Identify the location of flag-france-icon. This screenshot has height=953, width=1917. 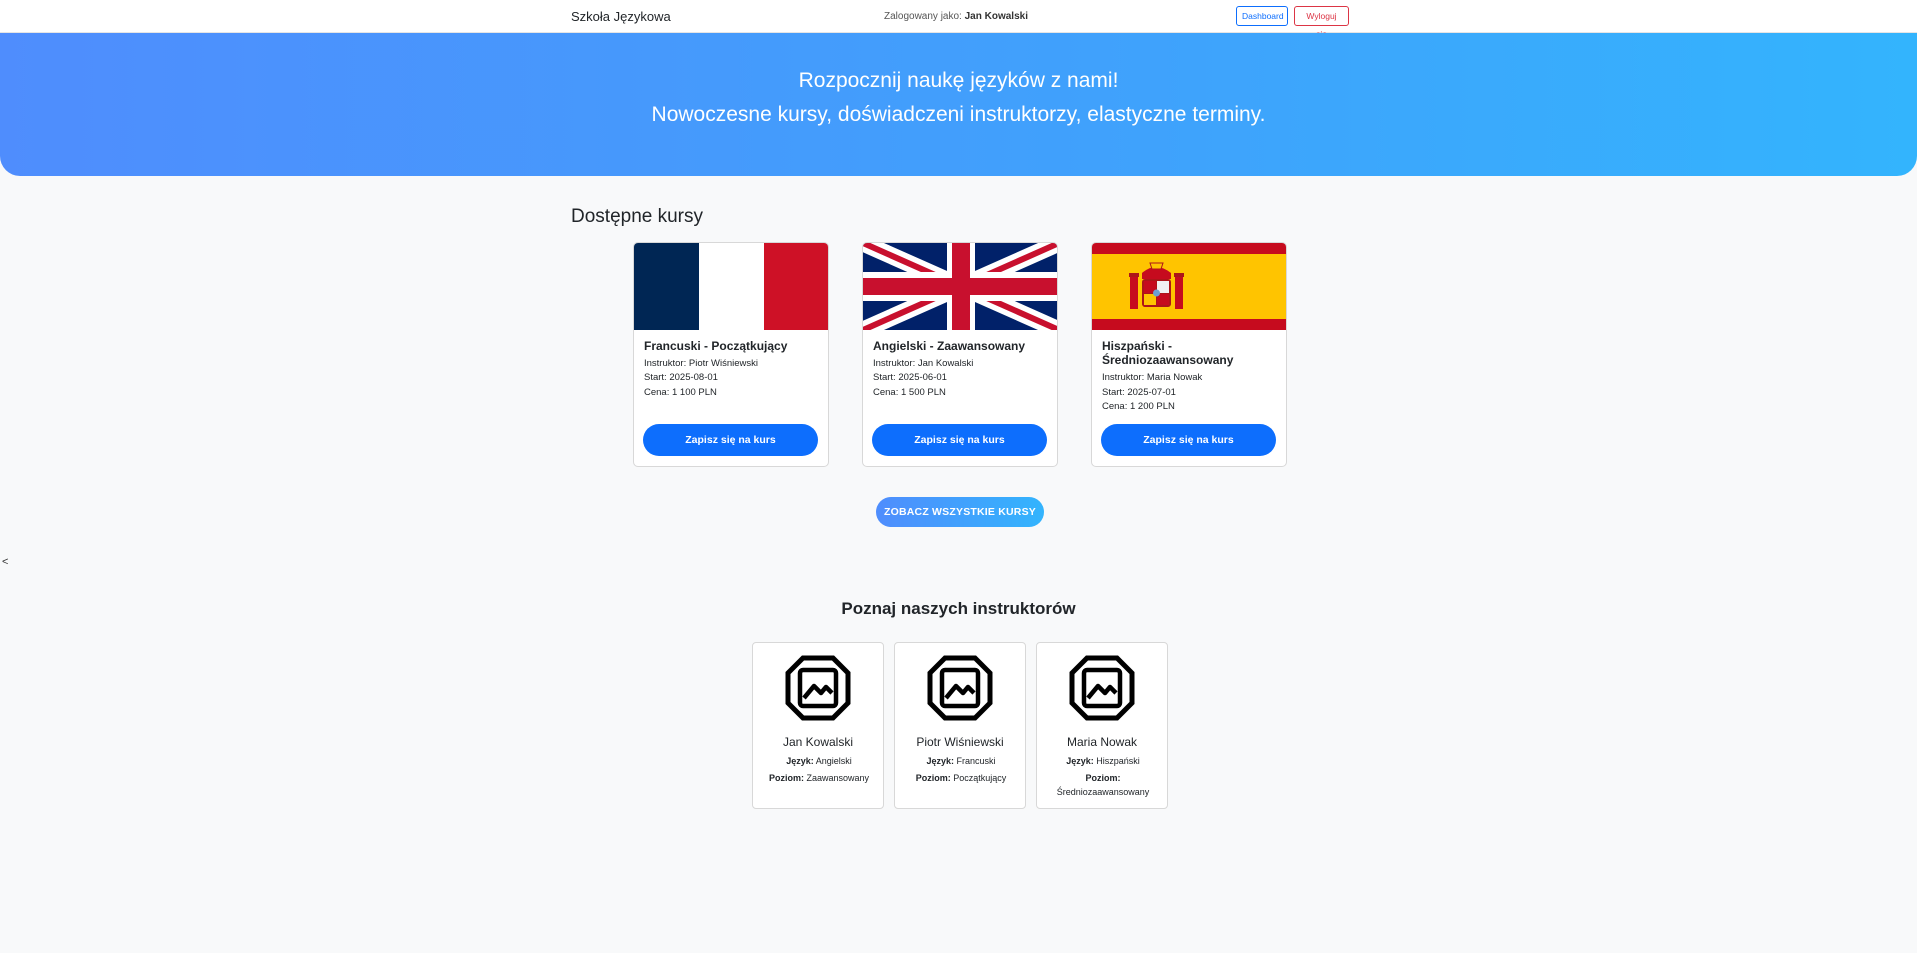
(731, 286).